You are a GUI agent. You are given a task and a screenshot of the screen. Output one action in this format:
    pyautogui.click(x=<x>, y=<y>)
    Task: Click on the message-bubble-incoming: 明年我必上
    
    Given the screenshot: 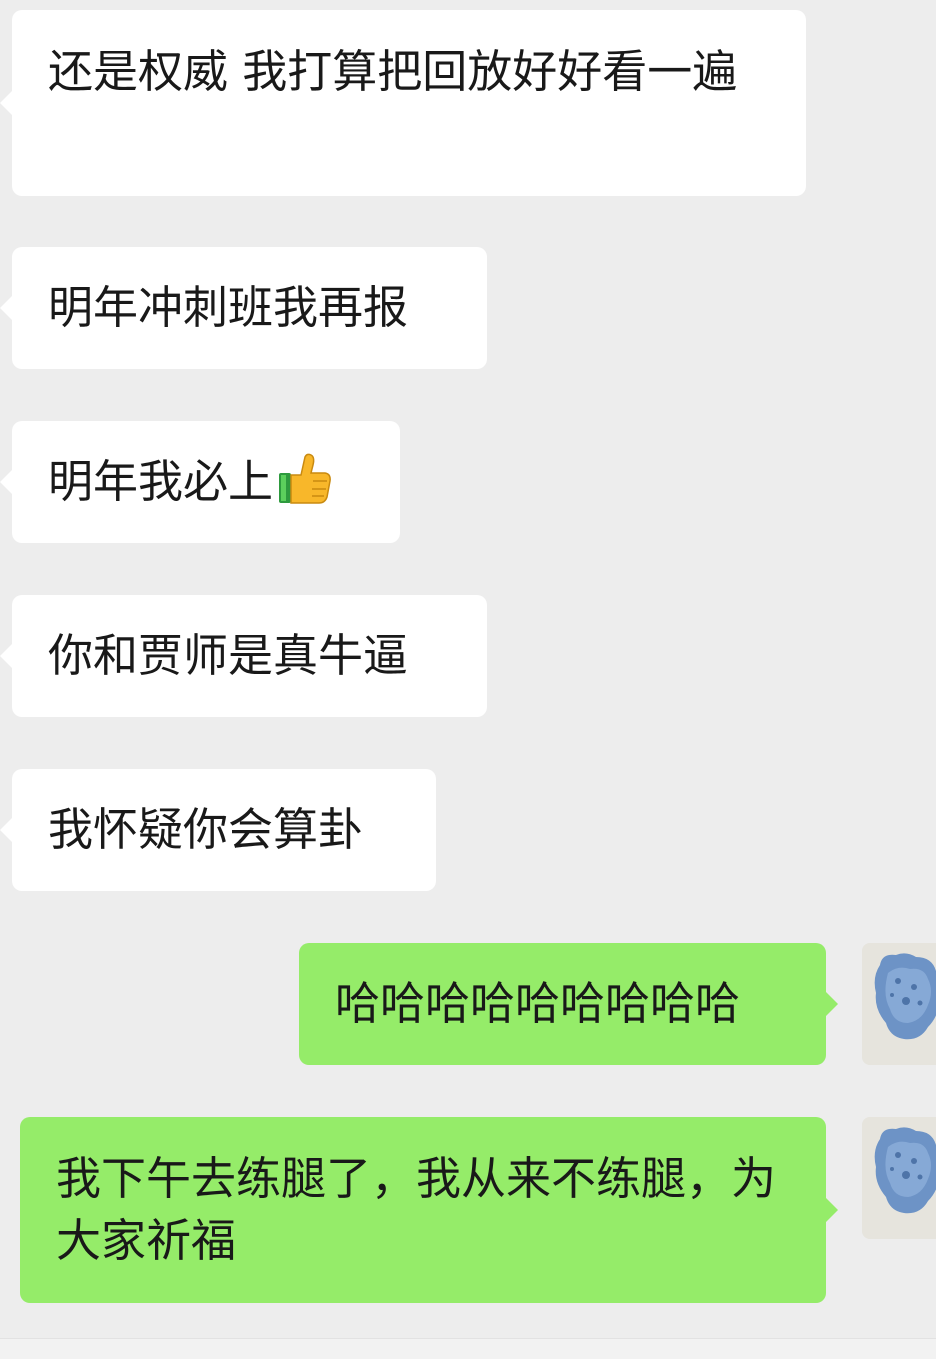 What is the action you would take?
    pyautogui.click(x=200, y=482)
    